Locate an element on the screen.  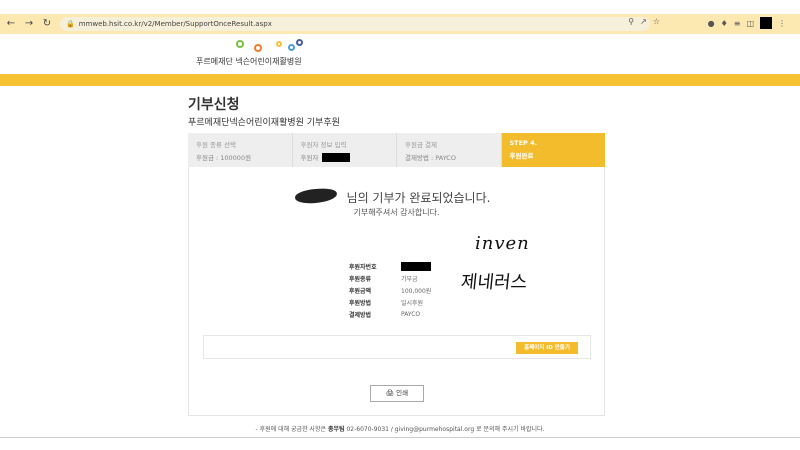
lock-icon: 🔒 is located at coordinates (70, 24).